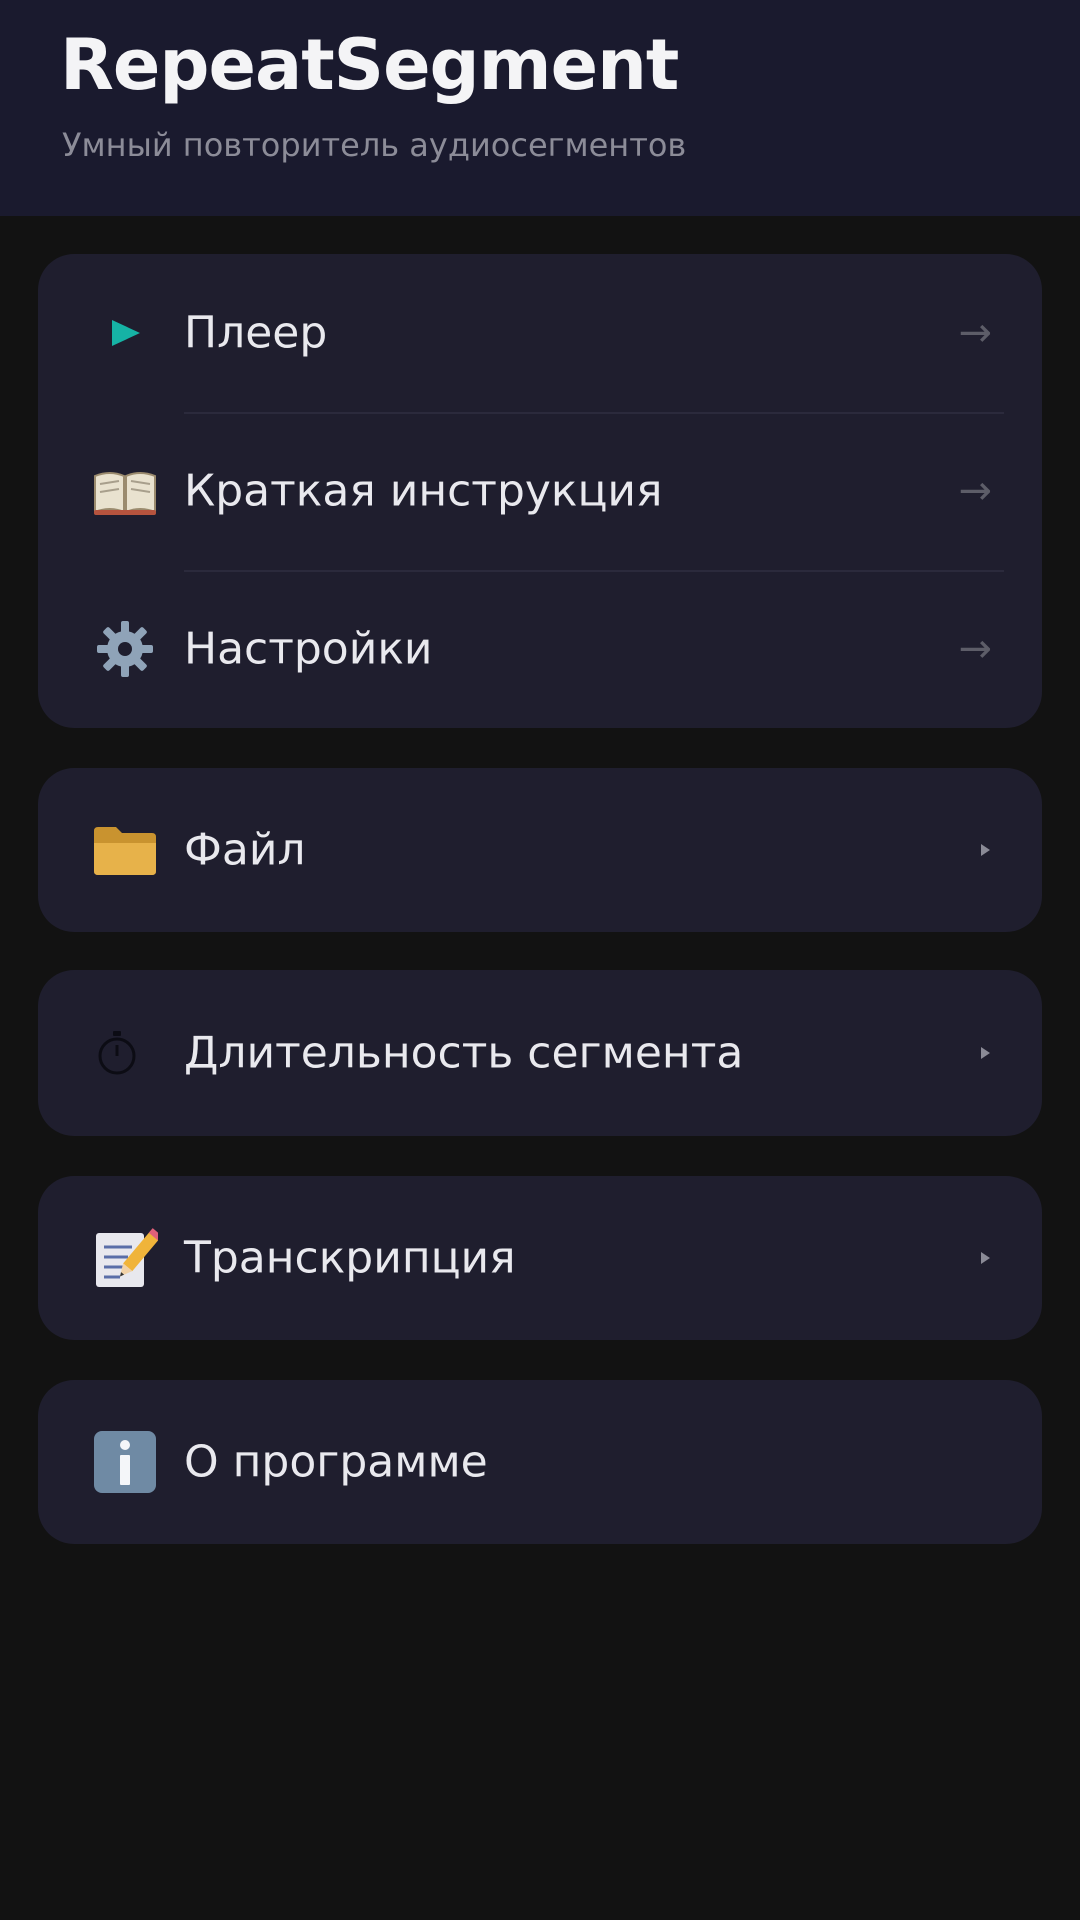 Image resolution: width=1080 pixels, height=1920 pixels. Describe the element at coordinates (125, 1258) in the screenshot. I see `memo-icon` at that location.